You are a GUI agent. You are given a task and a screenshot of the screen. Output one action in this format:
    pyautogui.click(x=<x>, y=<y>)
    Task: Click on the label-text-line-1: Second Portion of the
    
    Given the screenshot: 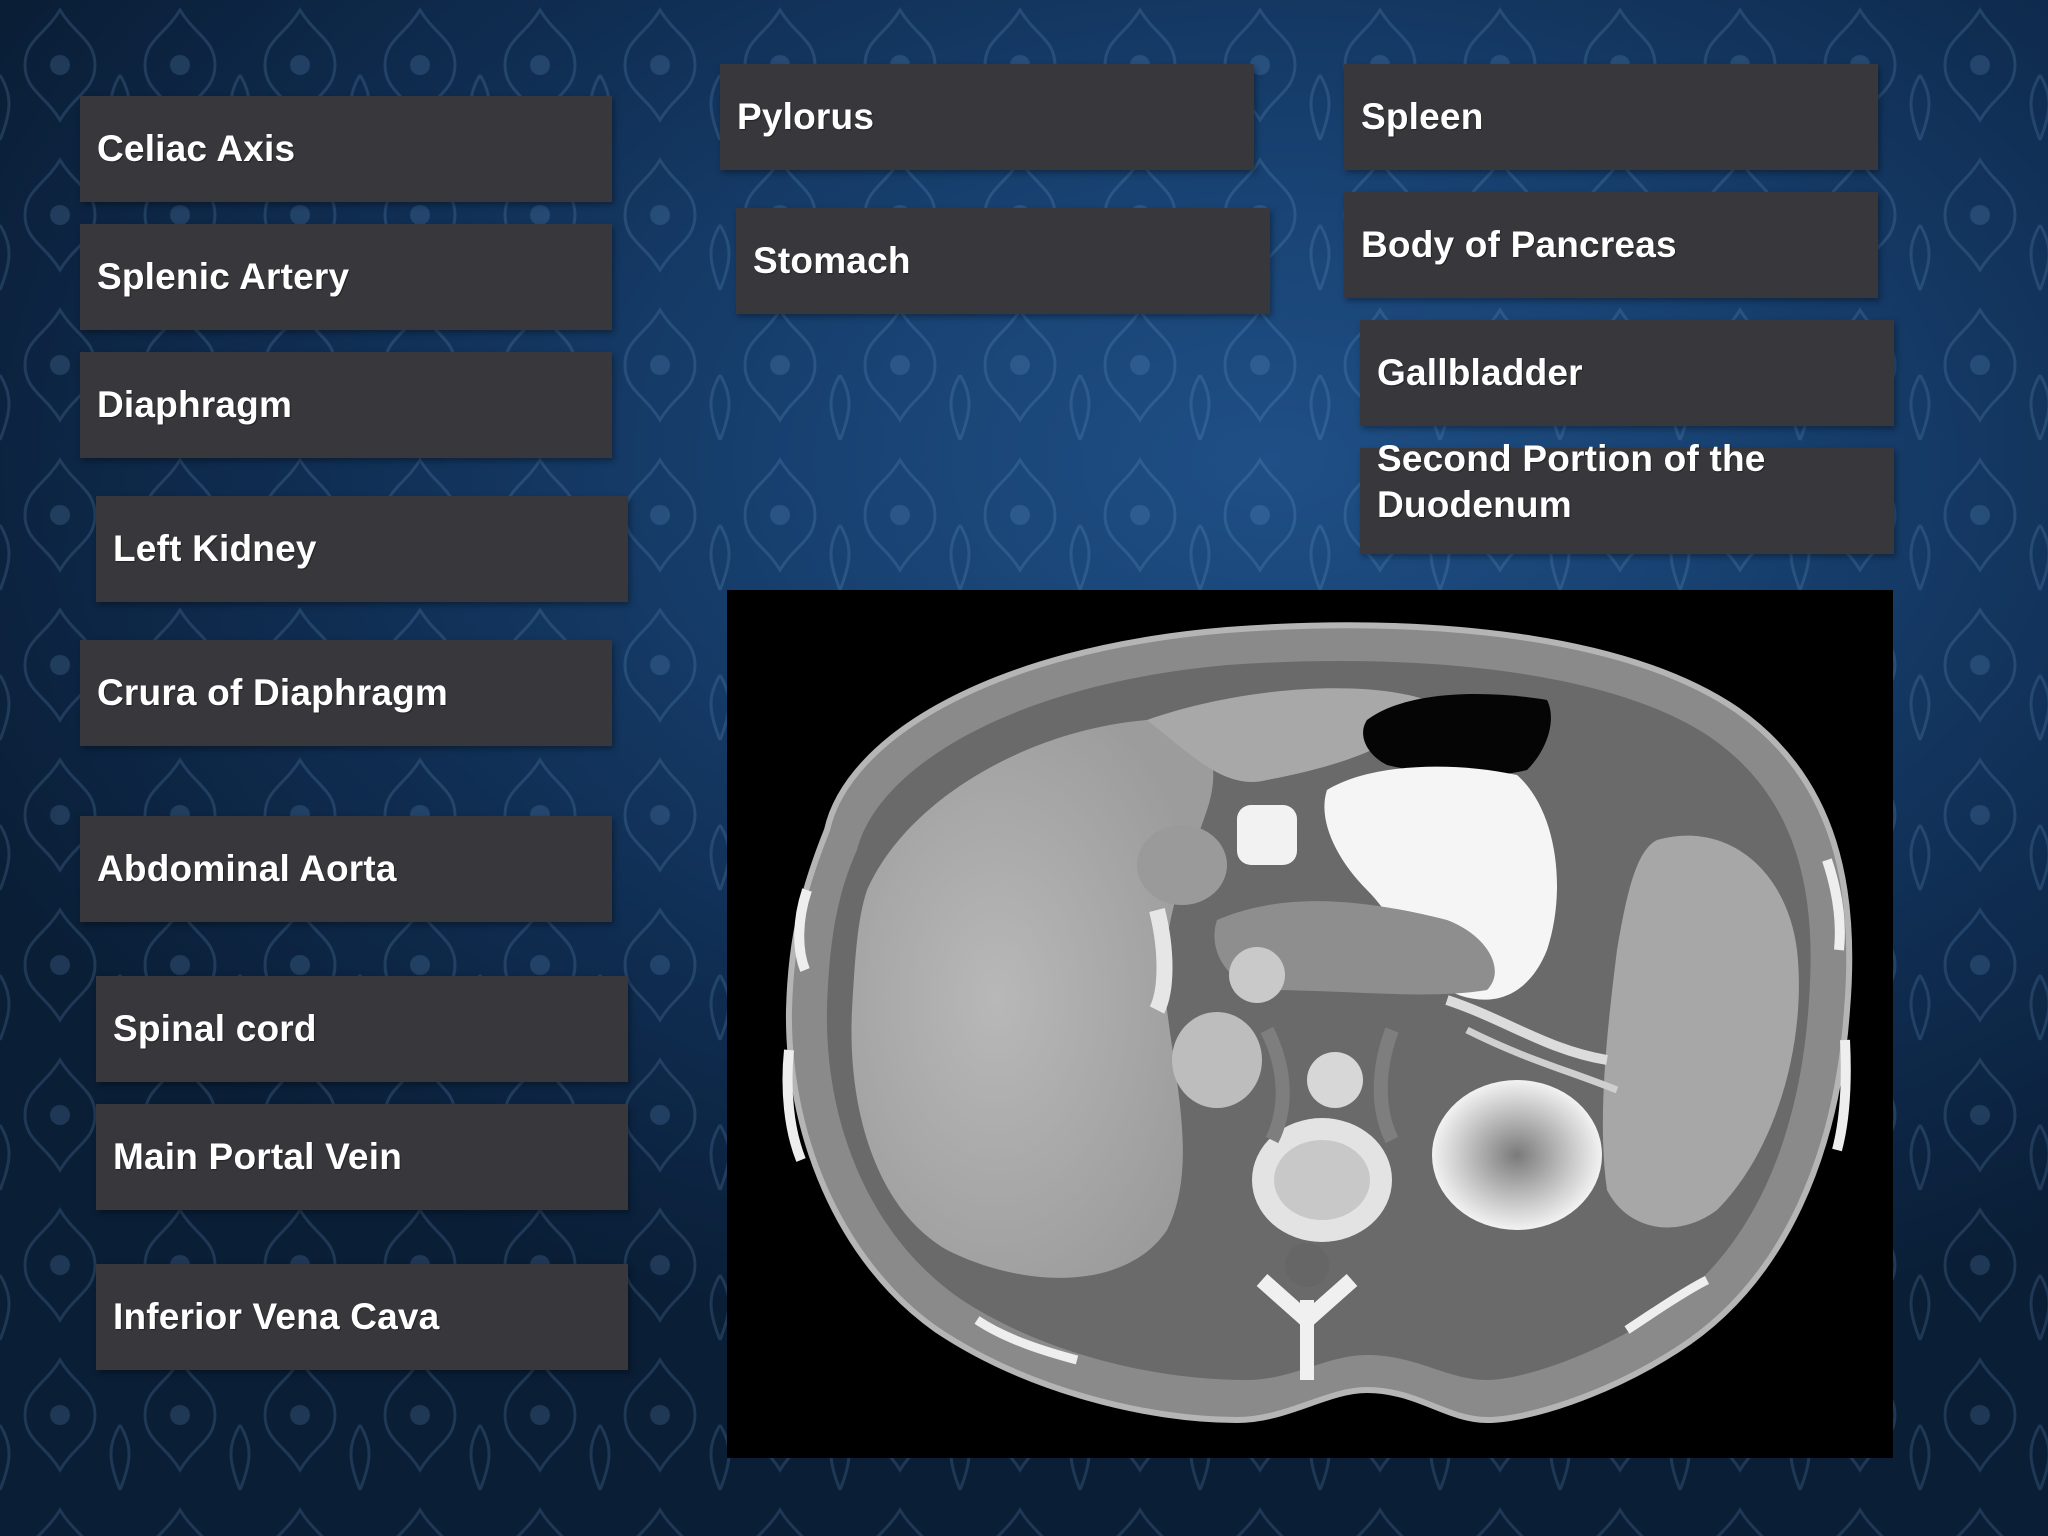 What is the action you would take?
    pyautogui.click(x=1571, y=458)
    